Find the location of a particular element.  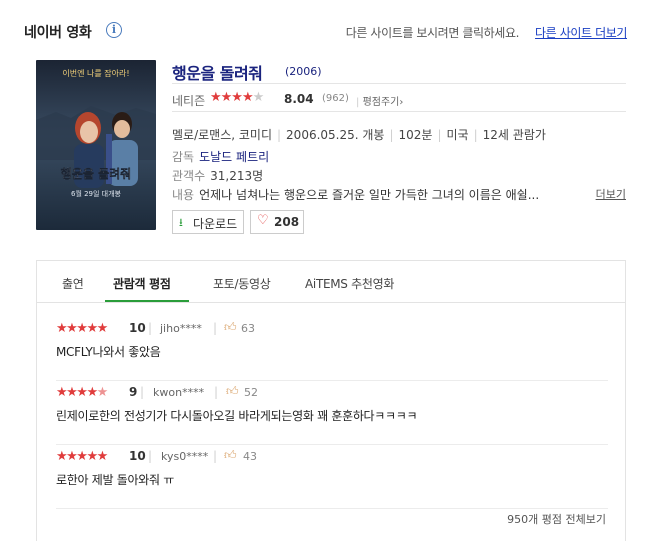

other-site-text: 다른 사이트를 보시려면 클릭하세요. is located at coordinates (432, 33).